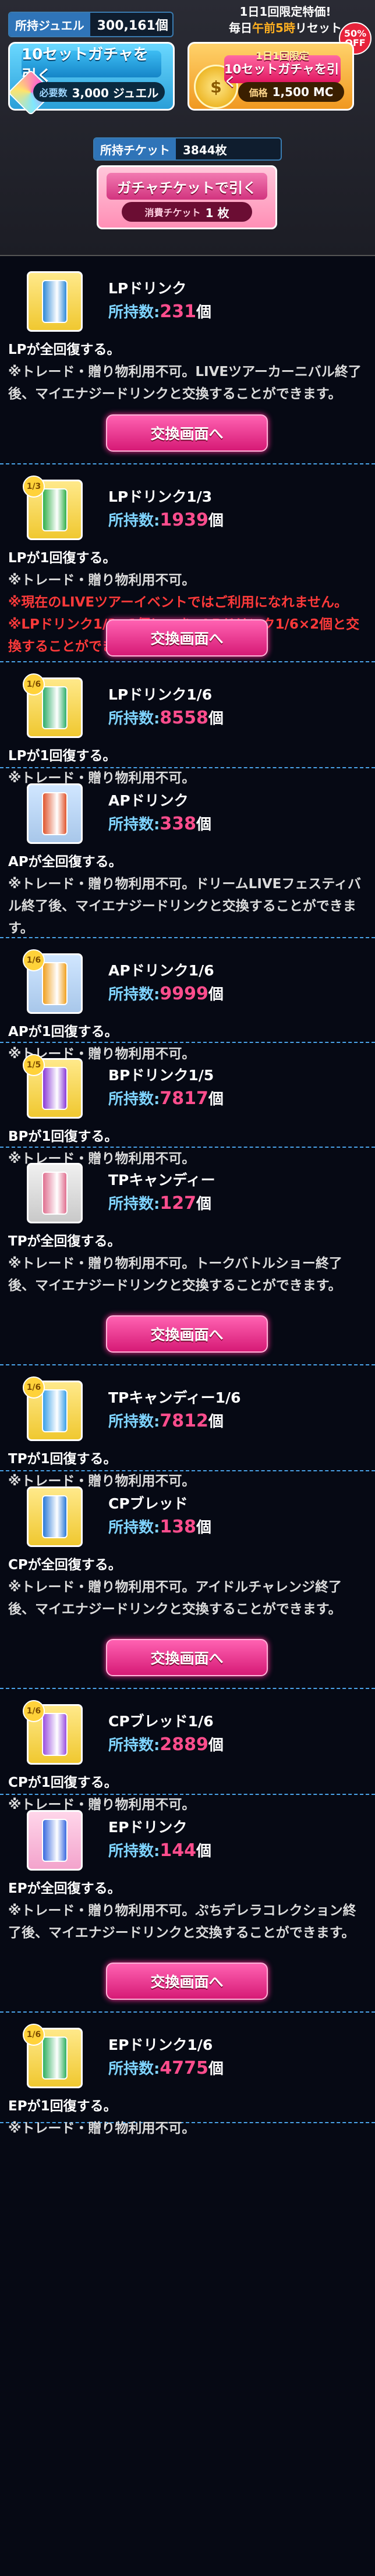  Describe the element at coordinates (91, 66) in the screenshot. I see `gacha-10-set-label: 10セットガチャを引く` at that location.